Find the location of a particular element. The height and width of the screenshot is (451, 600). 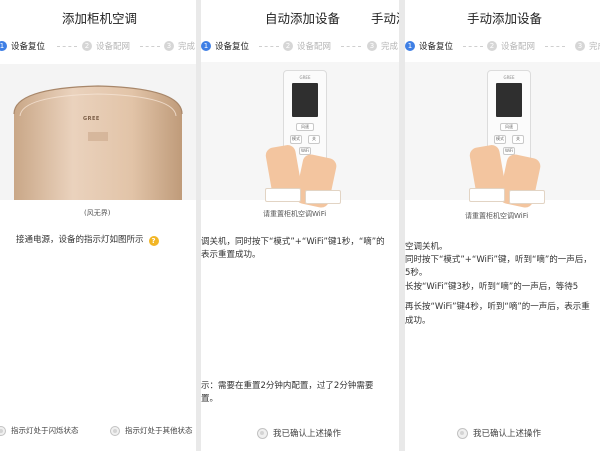

tab-manual-add: 手动添 is located at coordinates (385, 17).